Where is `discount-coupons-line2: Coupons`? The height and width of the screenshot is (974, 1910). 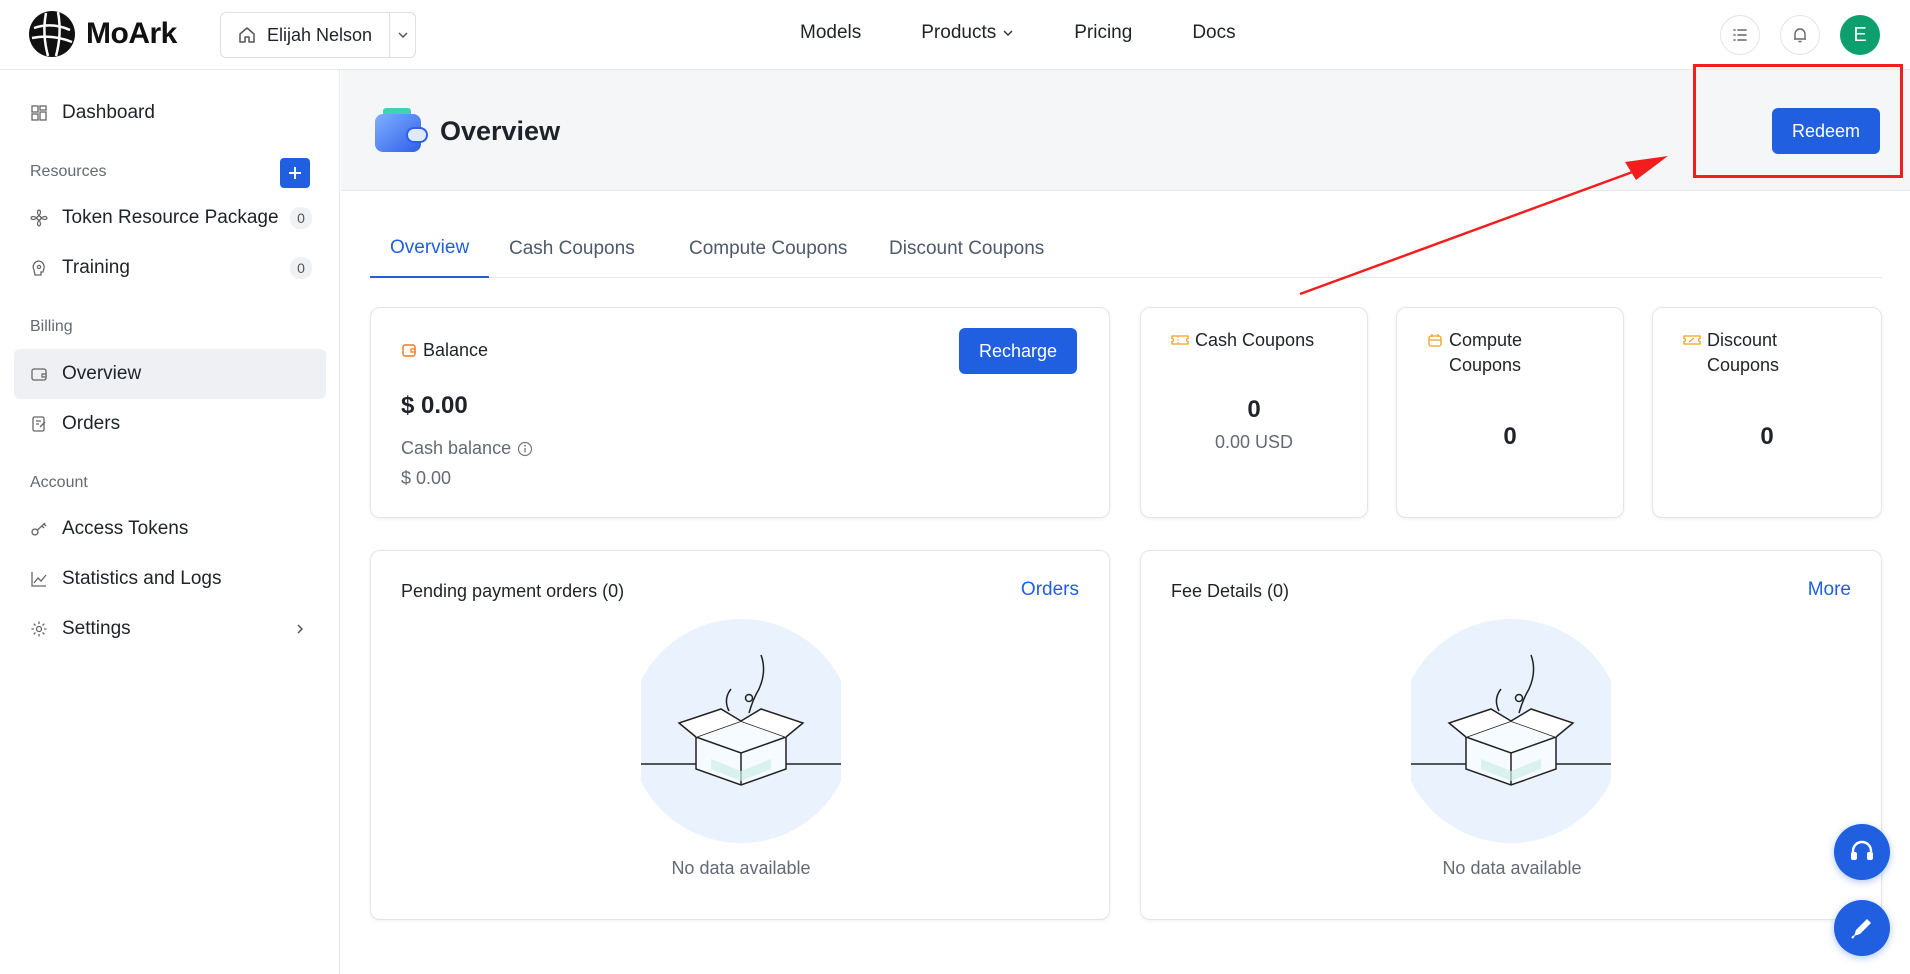 discount-coupons-line2: Coupons is located at coordinates (1743, 365).